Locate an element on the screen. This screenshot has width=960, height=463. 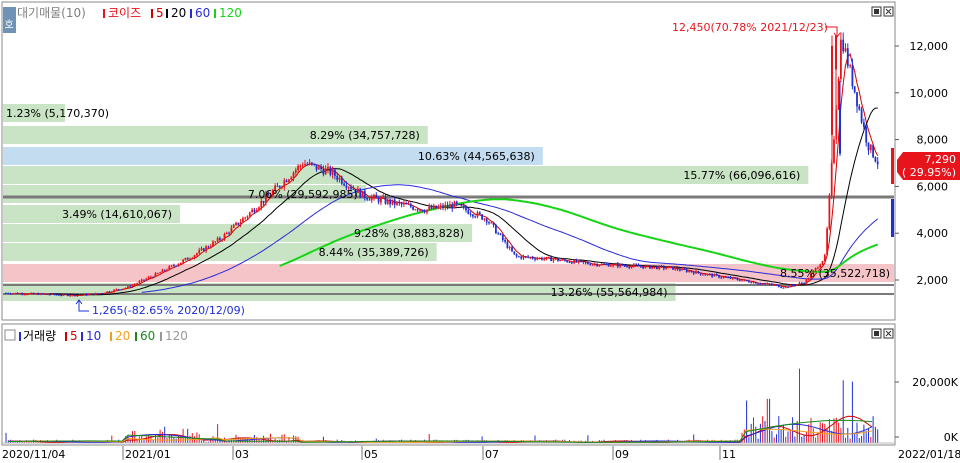
price-level-label: 9.28% (38,883,828) is located at coordinates (409, 233).